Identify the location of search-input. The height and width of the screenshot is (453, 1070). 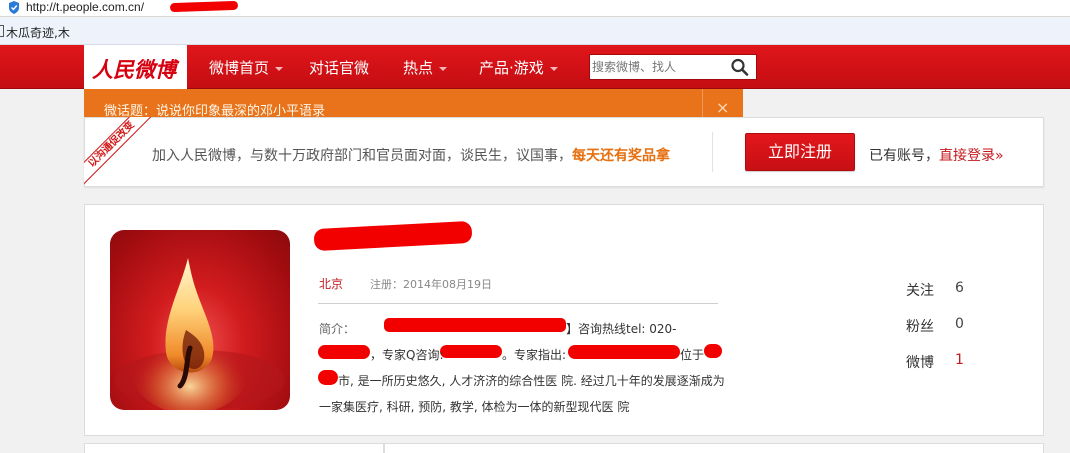
(658, 67).